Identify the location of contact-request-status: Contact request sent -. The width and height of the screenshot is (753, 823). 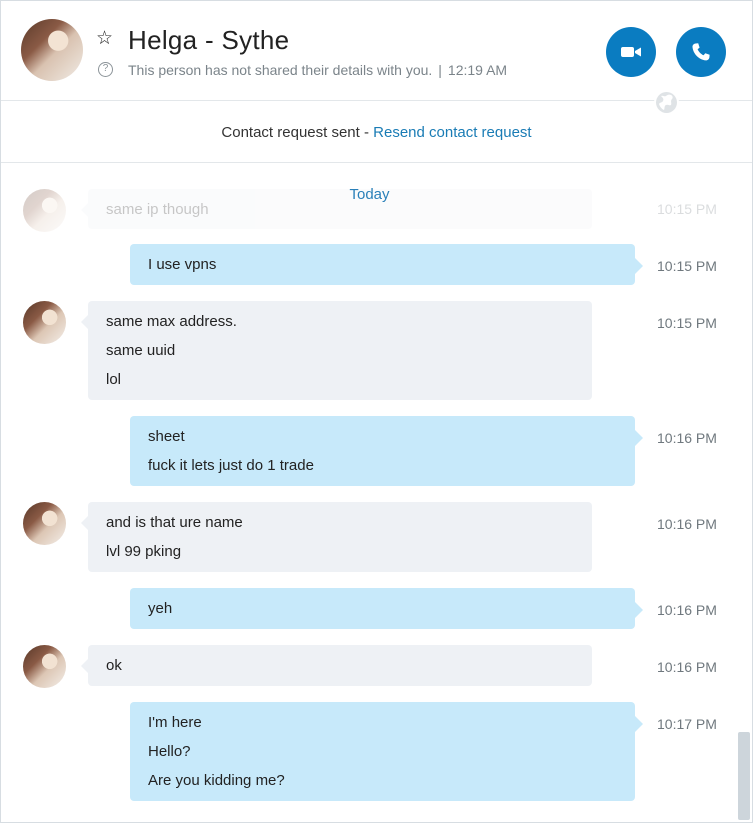
(297, 132).